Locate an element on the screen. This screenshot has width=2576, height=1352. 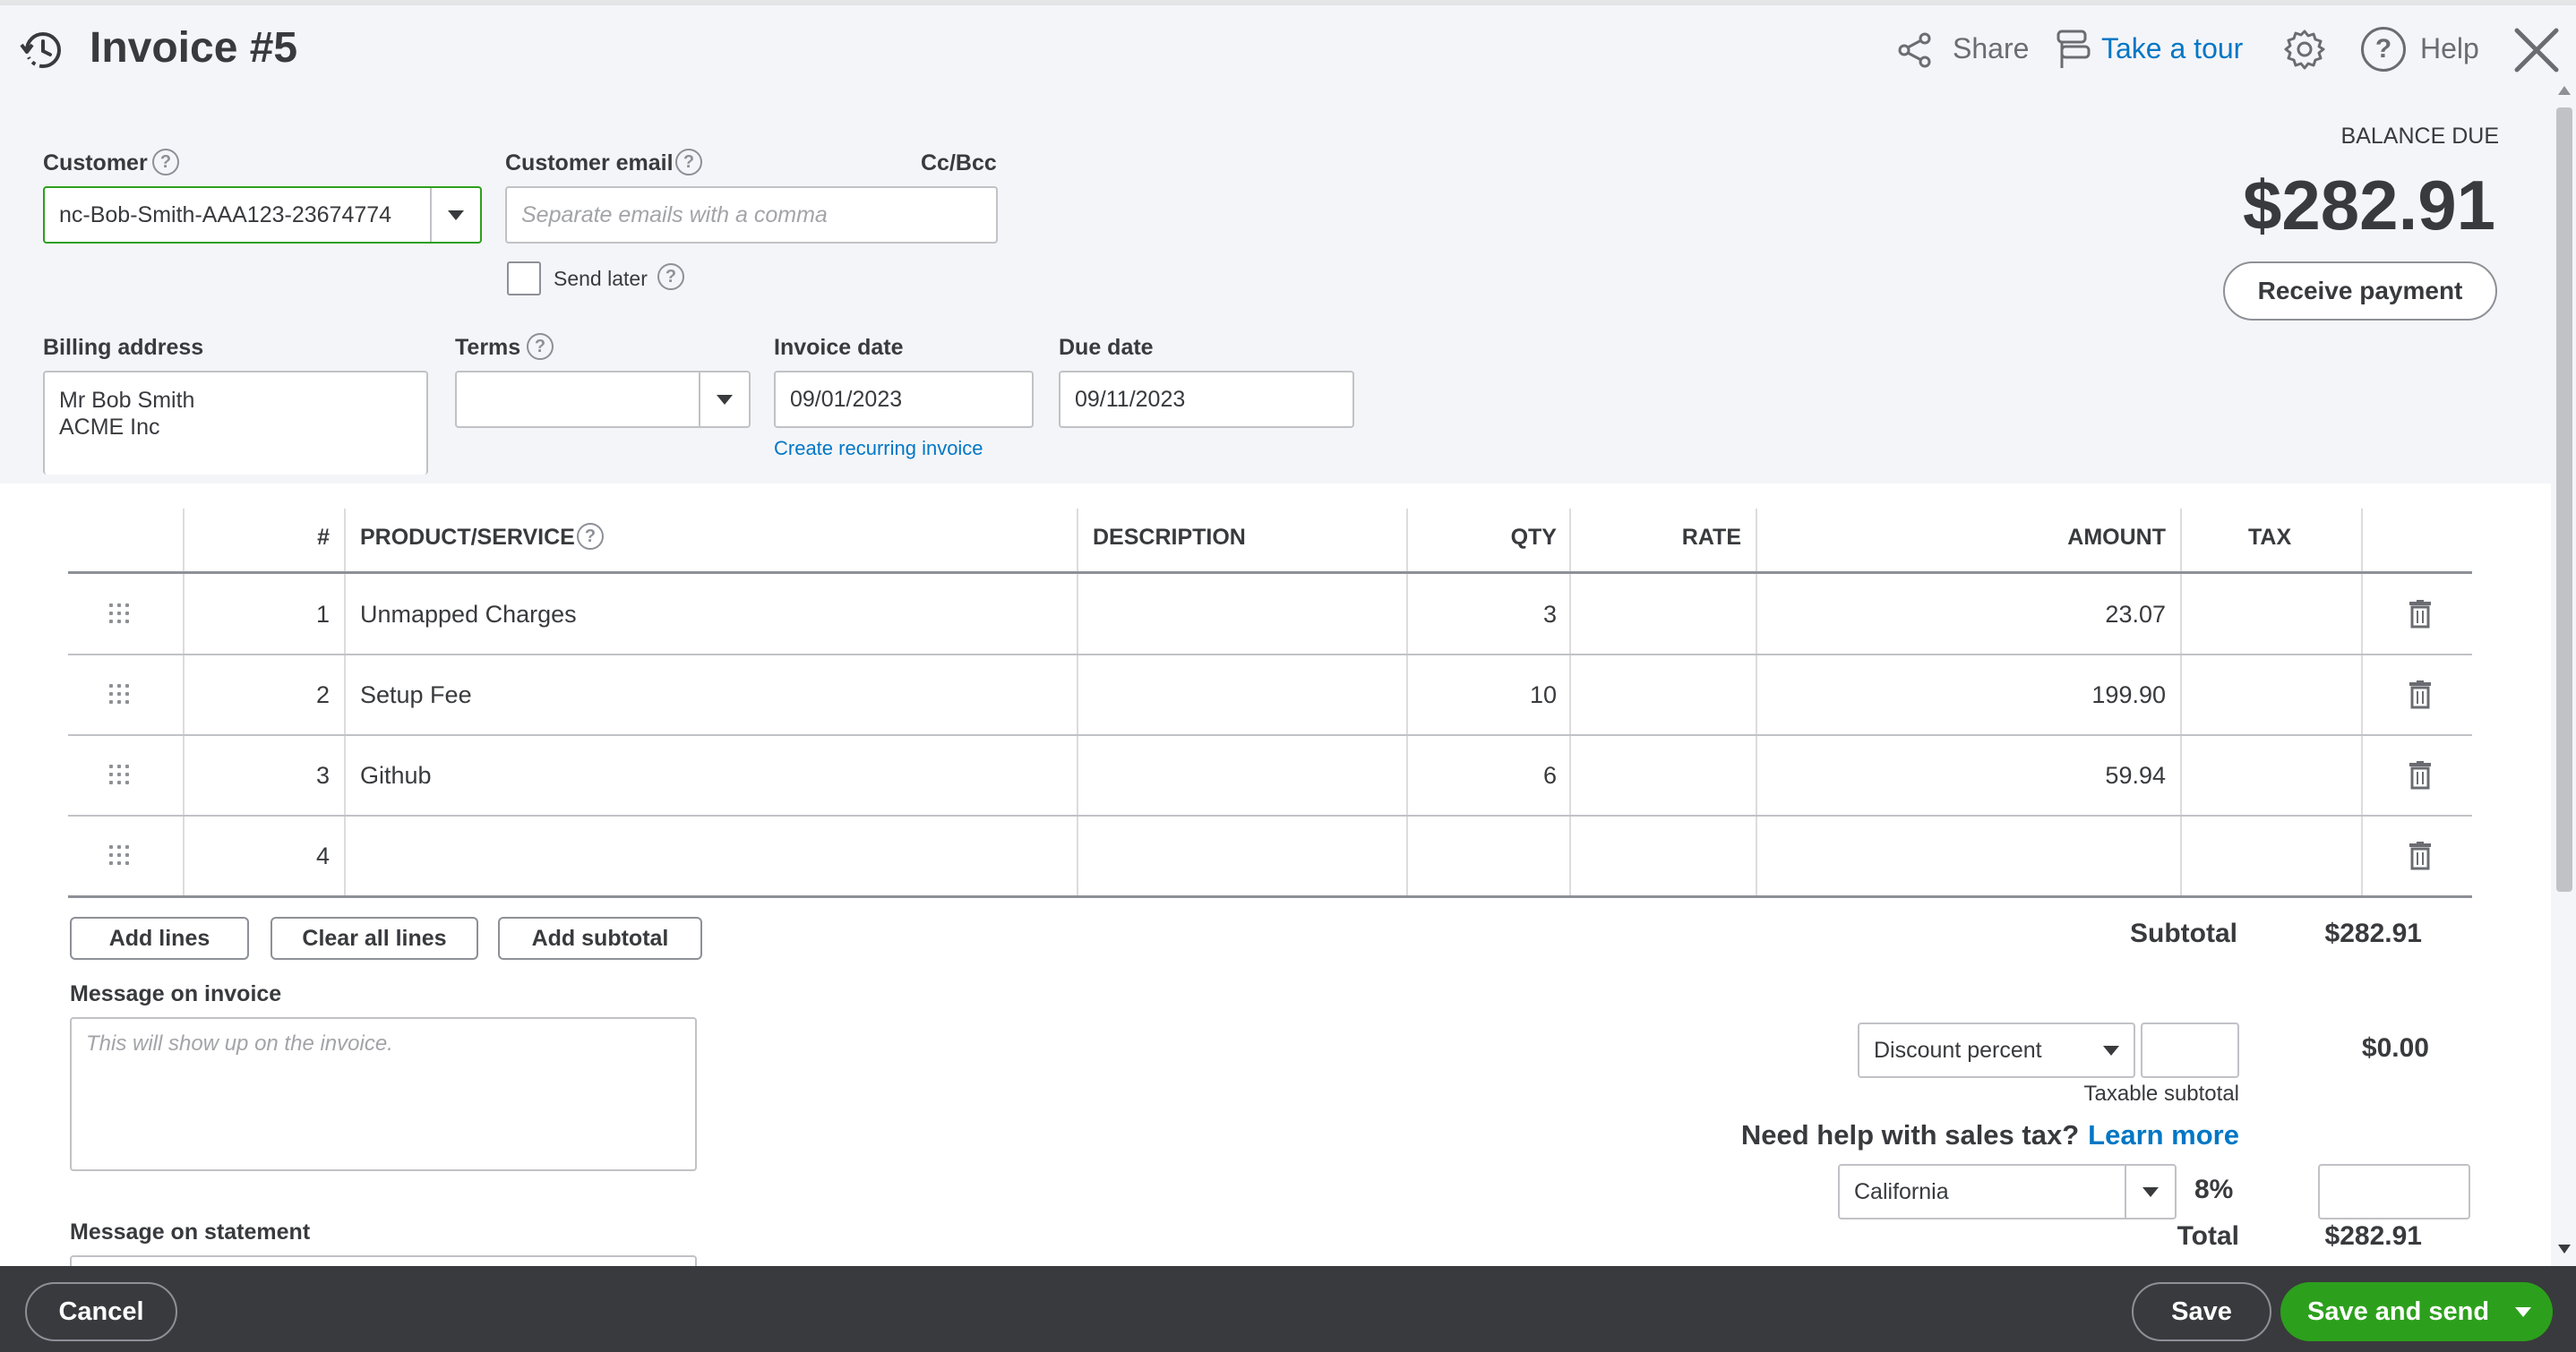
message-on-invoice-field: This will show up on the invoice. is located at coordinates (383, 1094).